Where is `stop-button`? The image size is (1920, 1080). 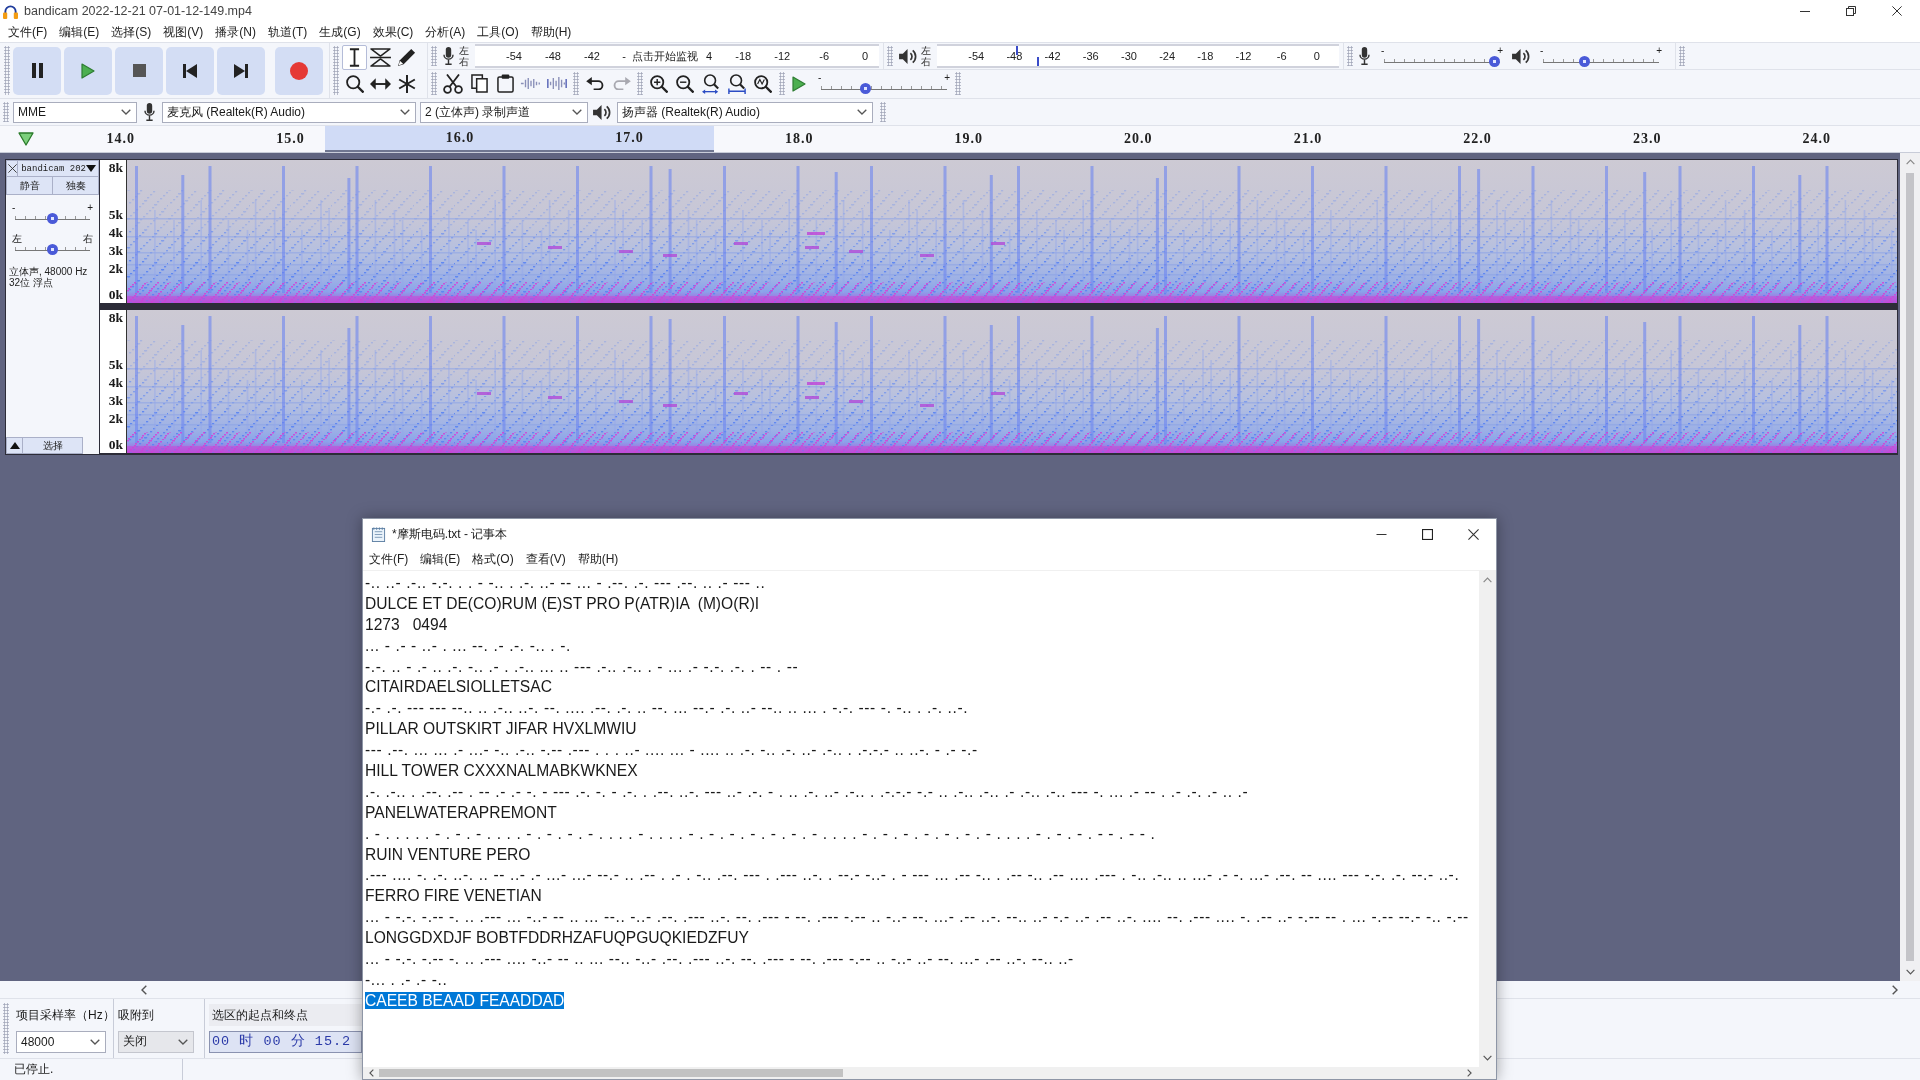 stop-button is located at coordinates (139, 70).